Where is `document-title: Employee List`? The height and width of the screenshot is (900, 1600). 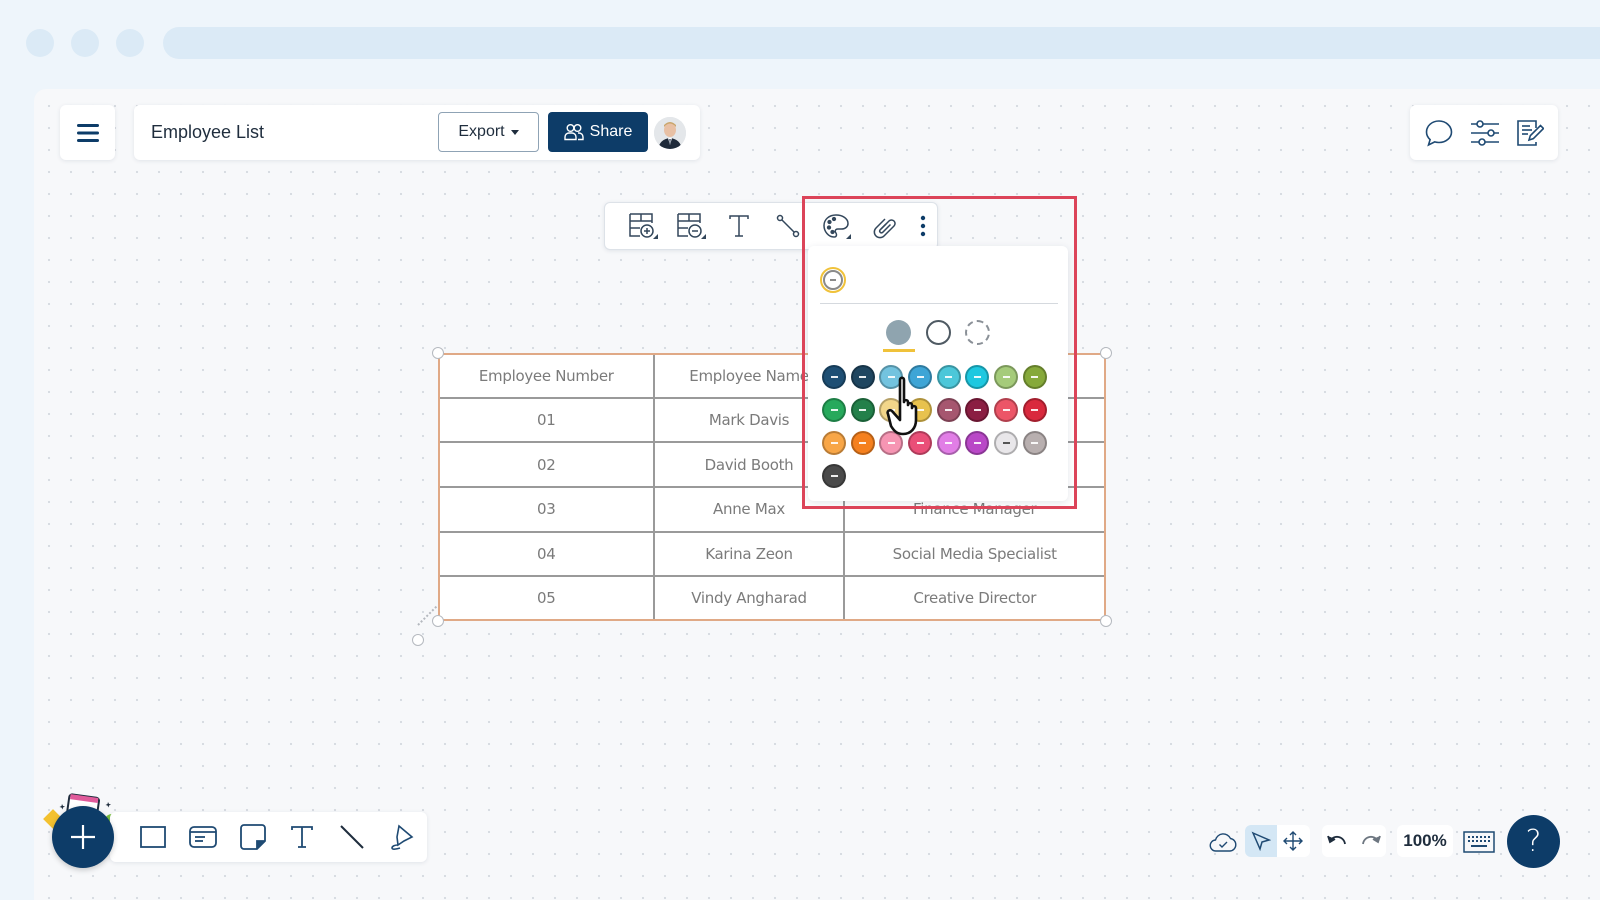
document-title: Employee List is located at coordinates (207, 132).